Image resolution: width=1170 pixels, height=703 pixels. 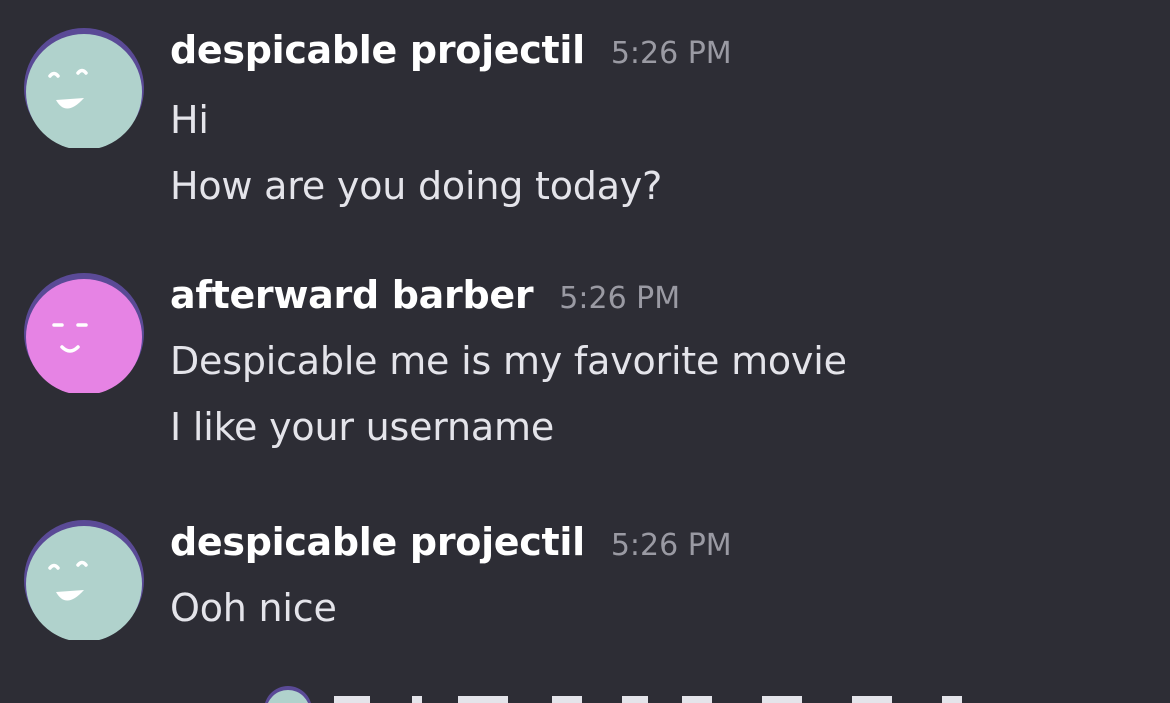 What do you see at coordinates (352, 295) in the screenshot?
I see `message-username: afterward barber` at bounding box center [352, 295].